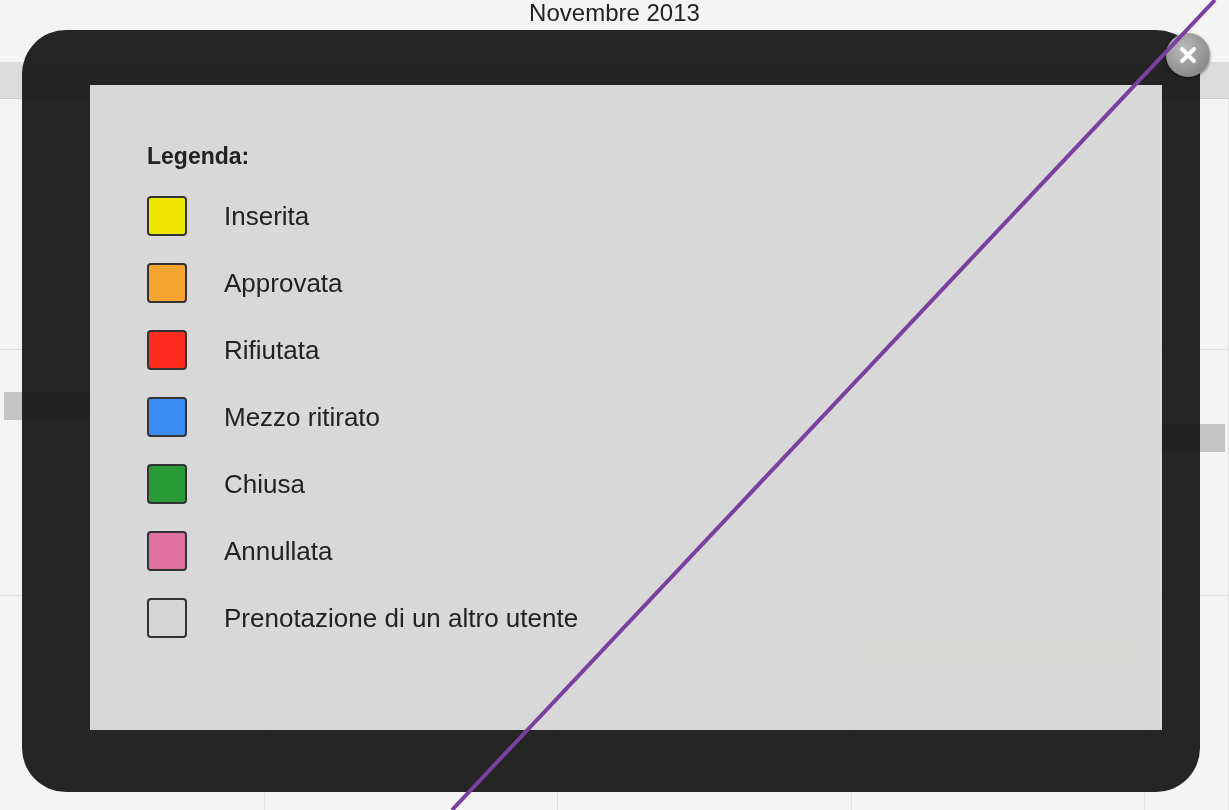 The image size is (1229, 810). Describe the element at coordinates (272, 350) in the screenshot. I see `legend-label: Rifiutata` at that location.